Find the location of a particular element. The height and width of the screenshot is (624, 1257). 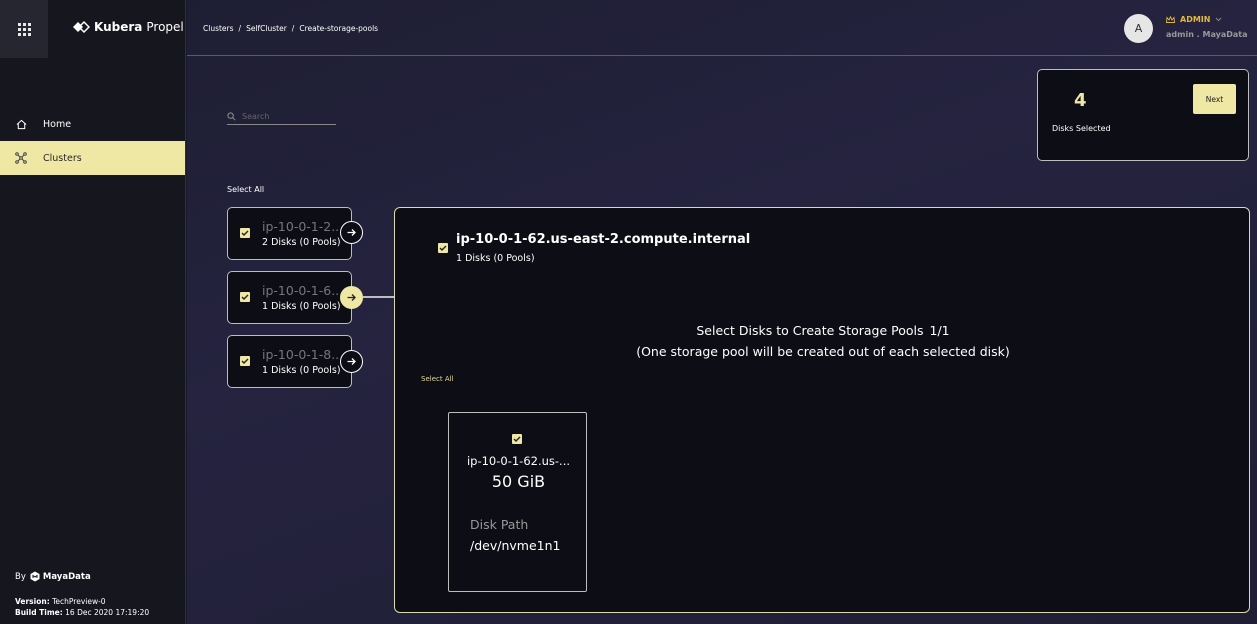

node-detail-checkbox is located at coordinates (443, 248).